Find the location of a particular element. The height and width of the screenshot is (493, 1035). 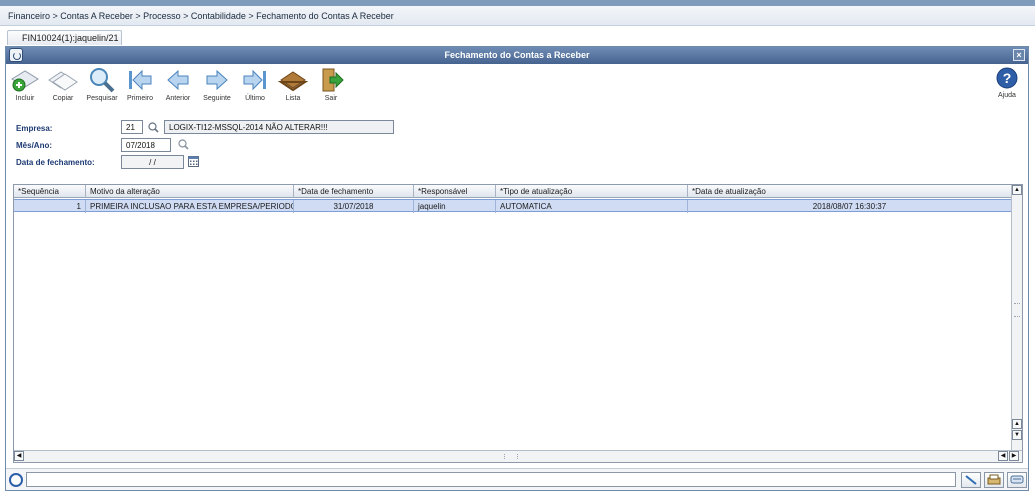

previous-button: Anterior is located at coordinates (178, 88).